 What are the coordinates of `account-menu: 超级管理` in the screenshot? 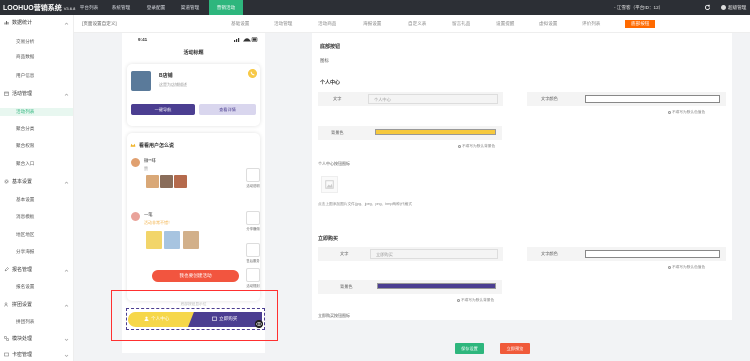 It's located at (733, 7).